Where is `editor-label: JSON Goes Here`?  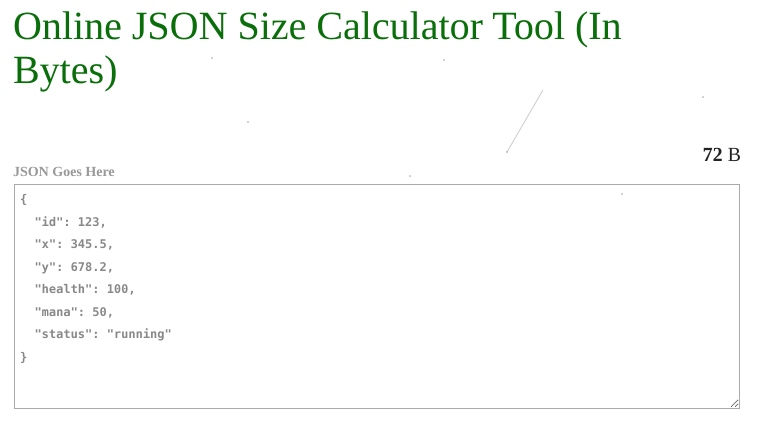
editor-label: JSON Goes Here is located at coordinates (64, 173).